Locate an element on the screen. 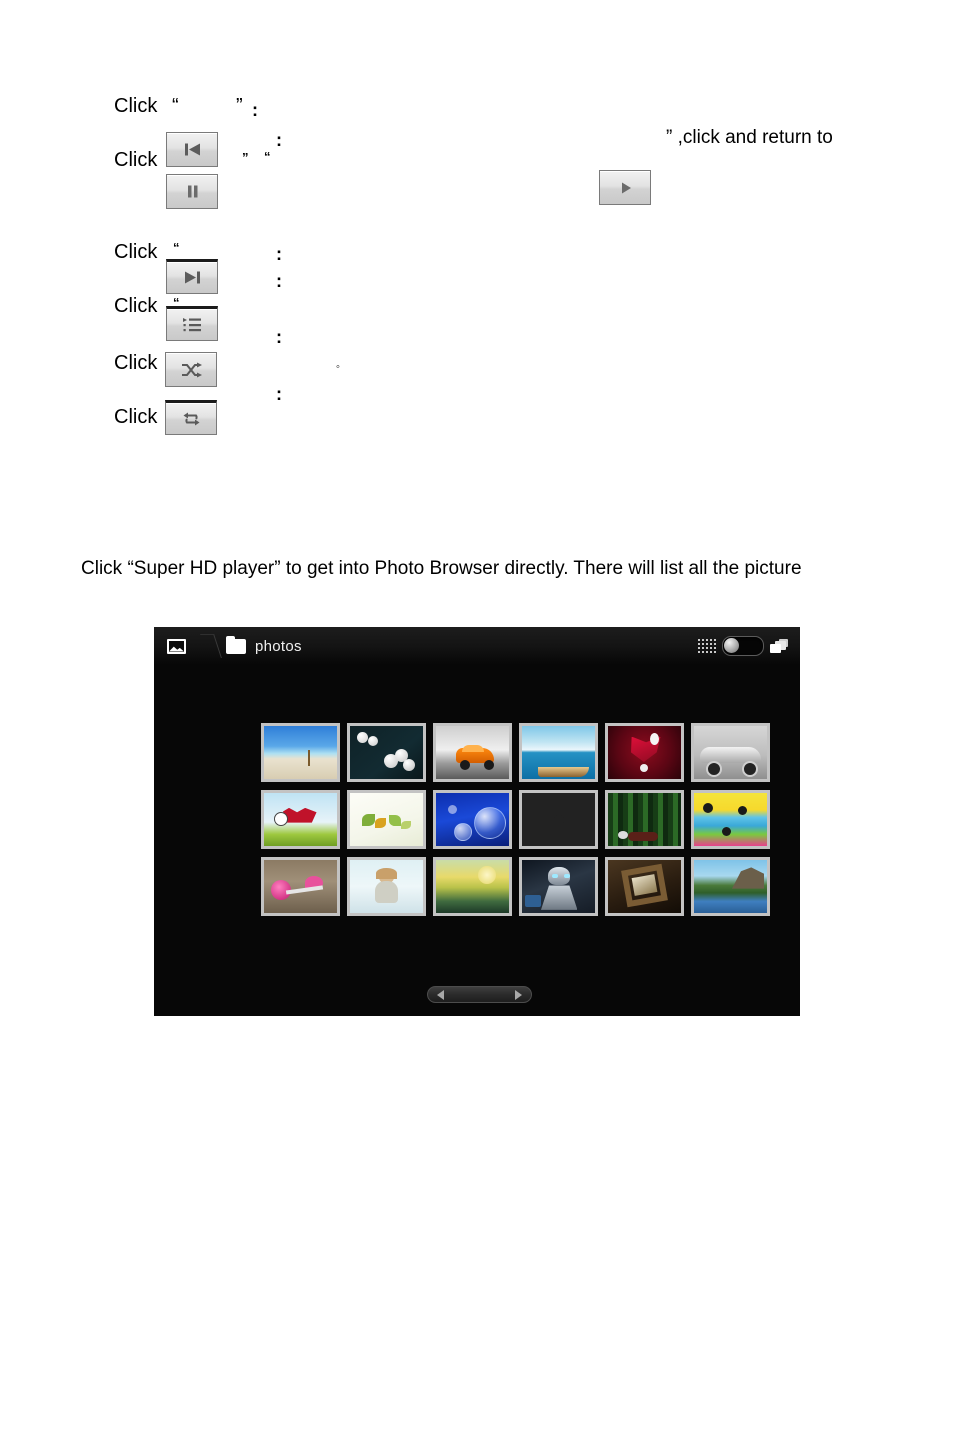 This screenshot has width=954, height=1453. gallery-topbar: photos is located at coordinates (477, 646).